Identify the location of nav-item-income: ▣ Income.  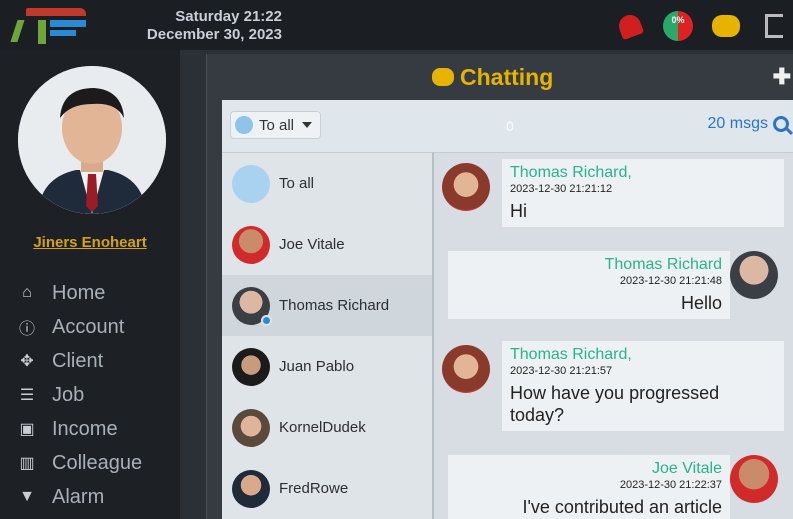
(98, 429).